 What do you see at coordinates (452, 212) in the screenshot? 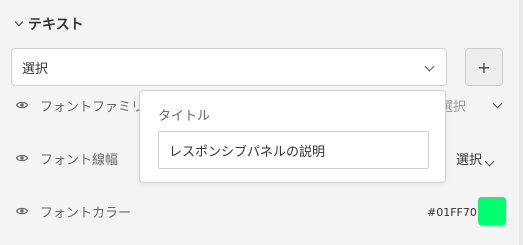
I see `font-color-hex: #01FF70` at bounding box center [452, 212].